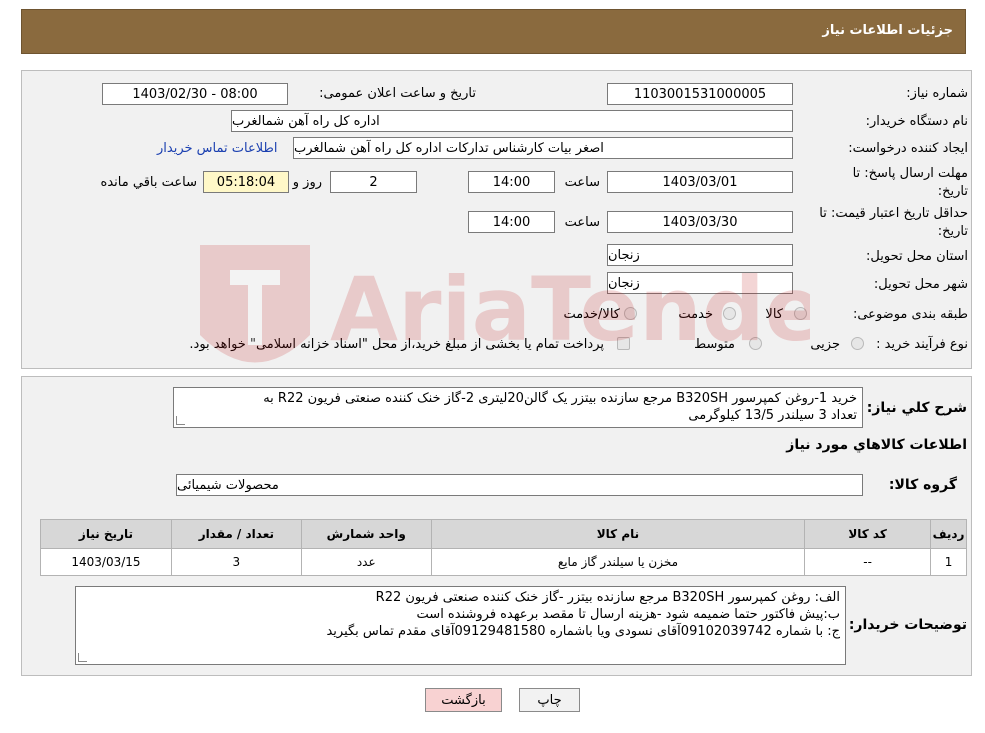  I want to click on buyer-field: اداره کل راه آهن شمالغرب, so click(512, 121).